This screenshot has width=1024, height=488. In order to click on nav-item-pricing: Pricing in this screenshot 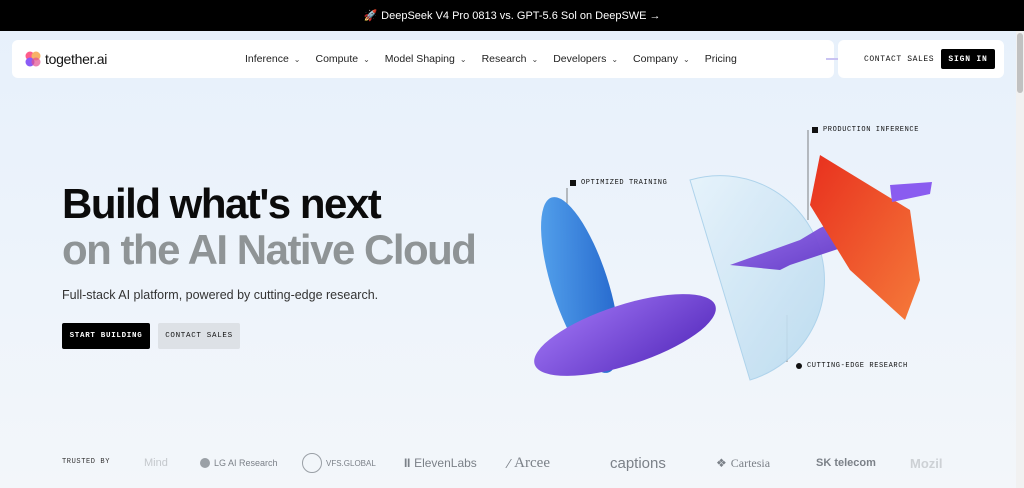, I will do `click(721, 59)`.